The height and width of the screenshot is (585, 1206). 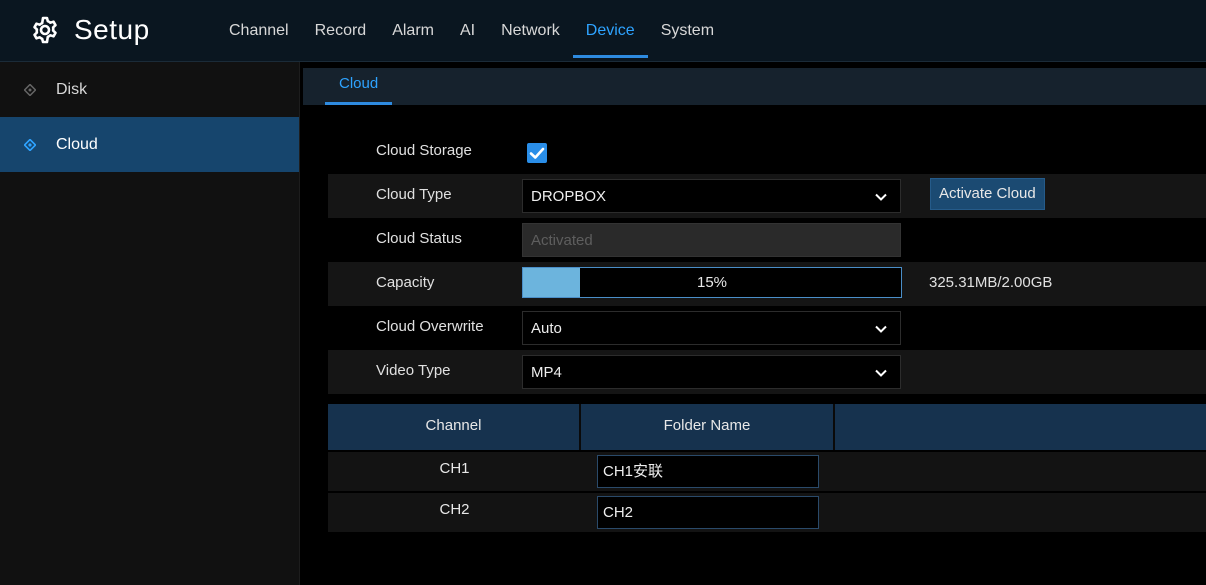 I want to click on nav-device: Device, so click(x=610, y=31).